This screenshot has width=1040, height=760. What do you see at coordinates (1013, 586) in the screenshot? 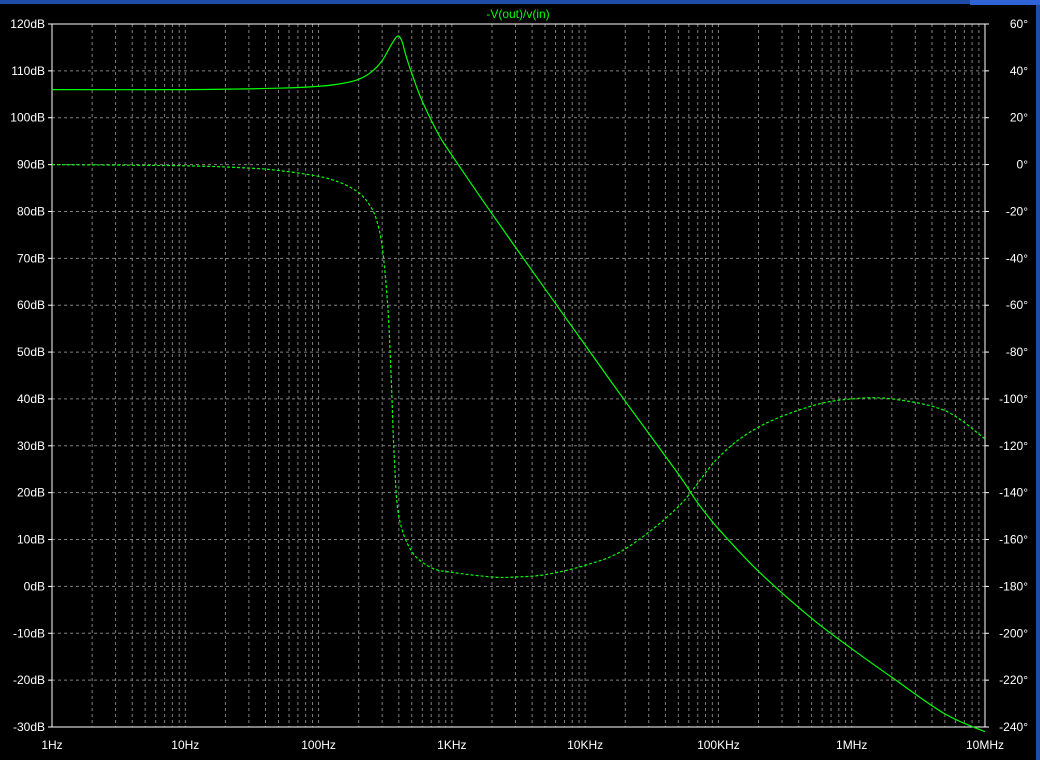
I see `y-right-tick-label: -180°` at bounding box center [1013, 586].